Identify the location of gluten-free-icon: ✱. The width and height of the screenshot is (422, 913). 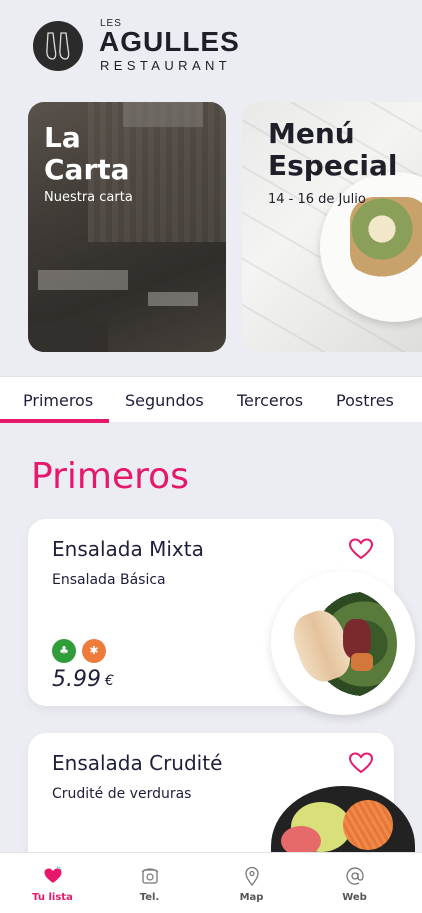
(94, 651).